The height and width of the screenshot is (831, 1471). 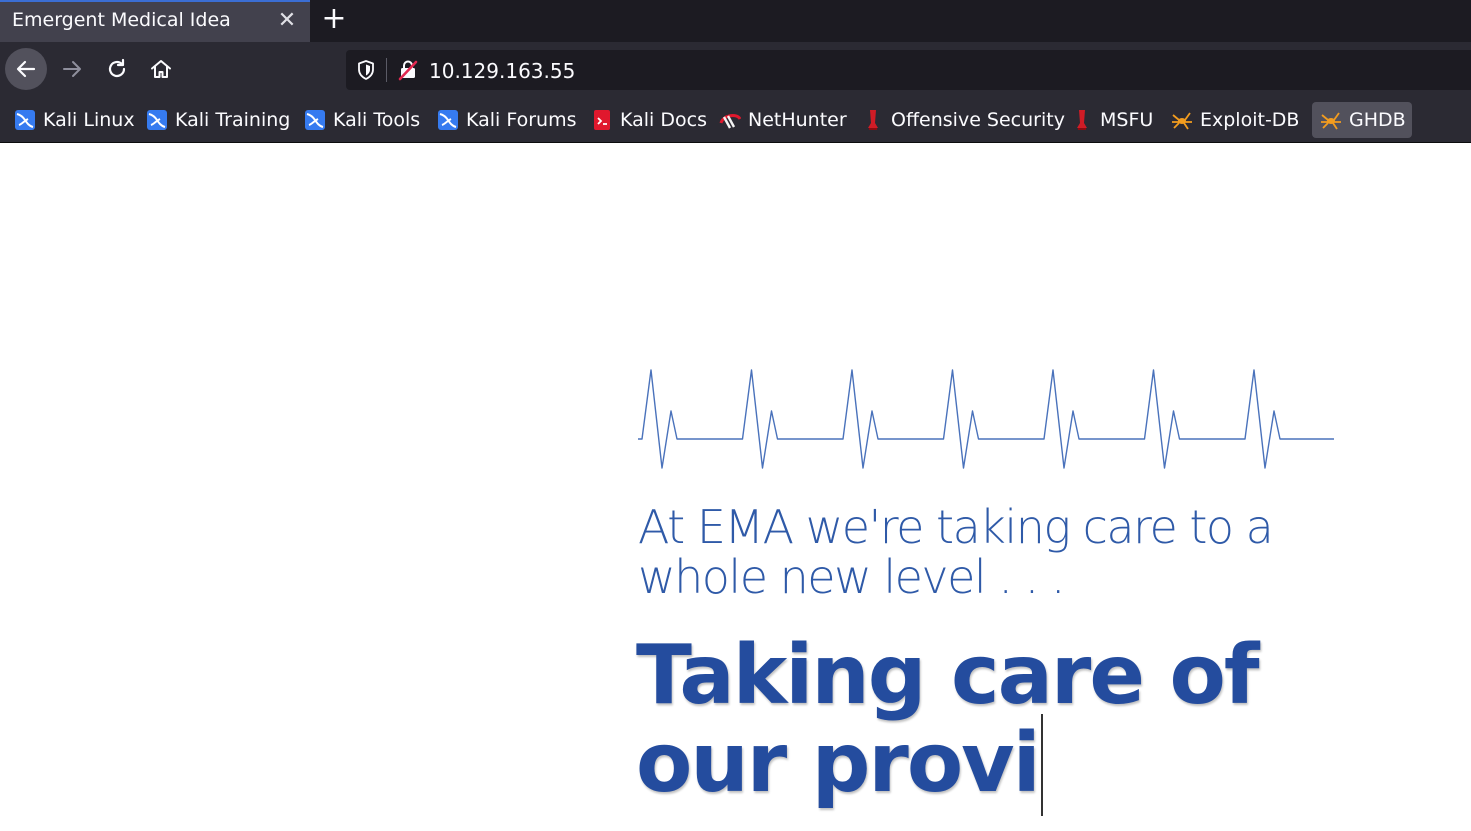 What do you see at coordinates (521, 120) in the screenshot?
I see `bookmark-label: Kali Forums` at bounding box center [521, 120].